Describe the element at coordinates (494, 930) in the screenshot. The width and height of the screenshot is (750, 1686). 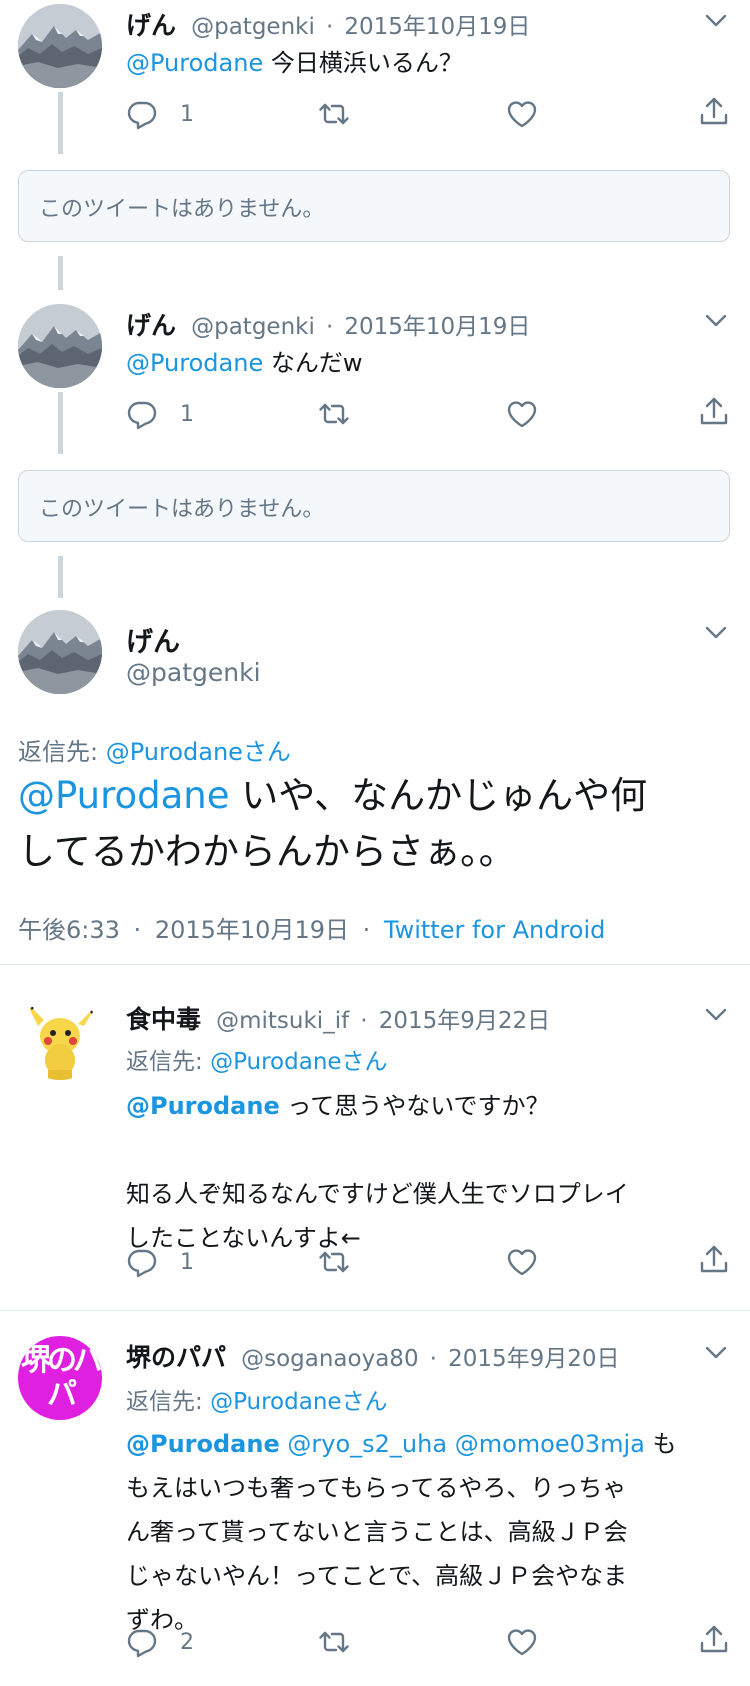
I see `tweet-source: Twitter for Android` at that location.